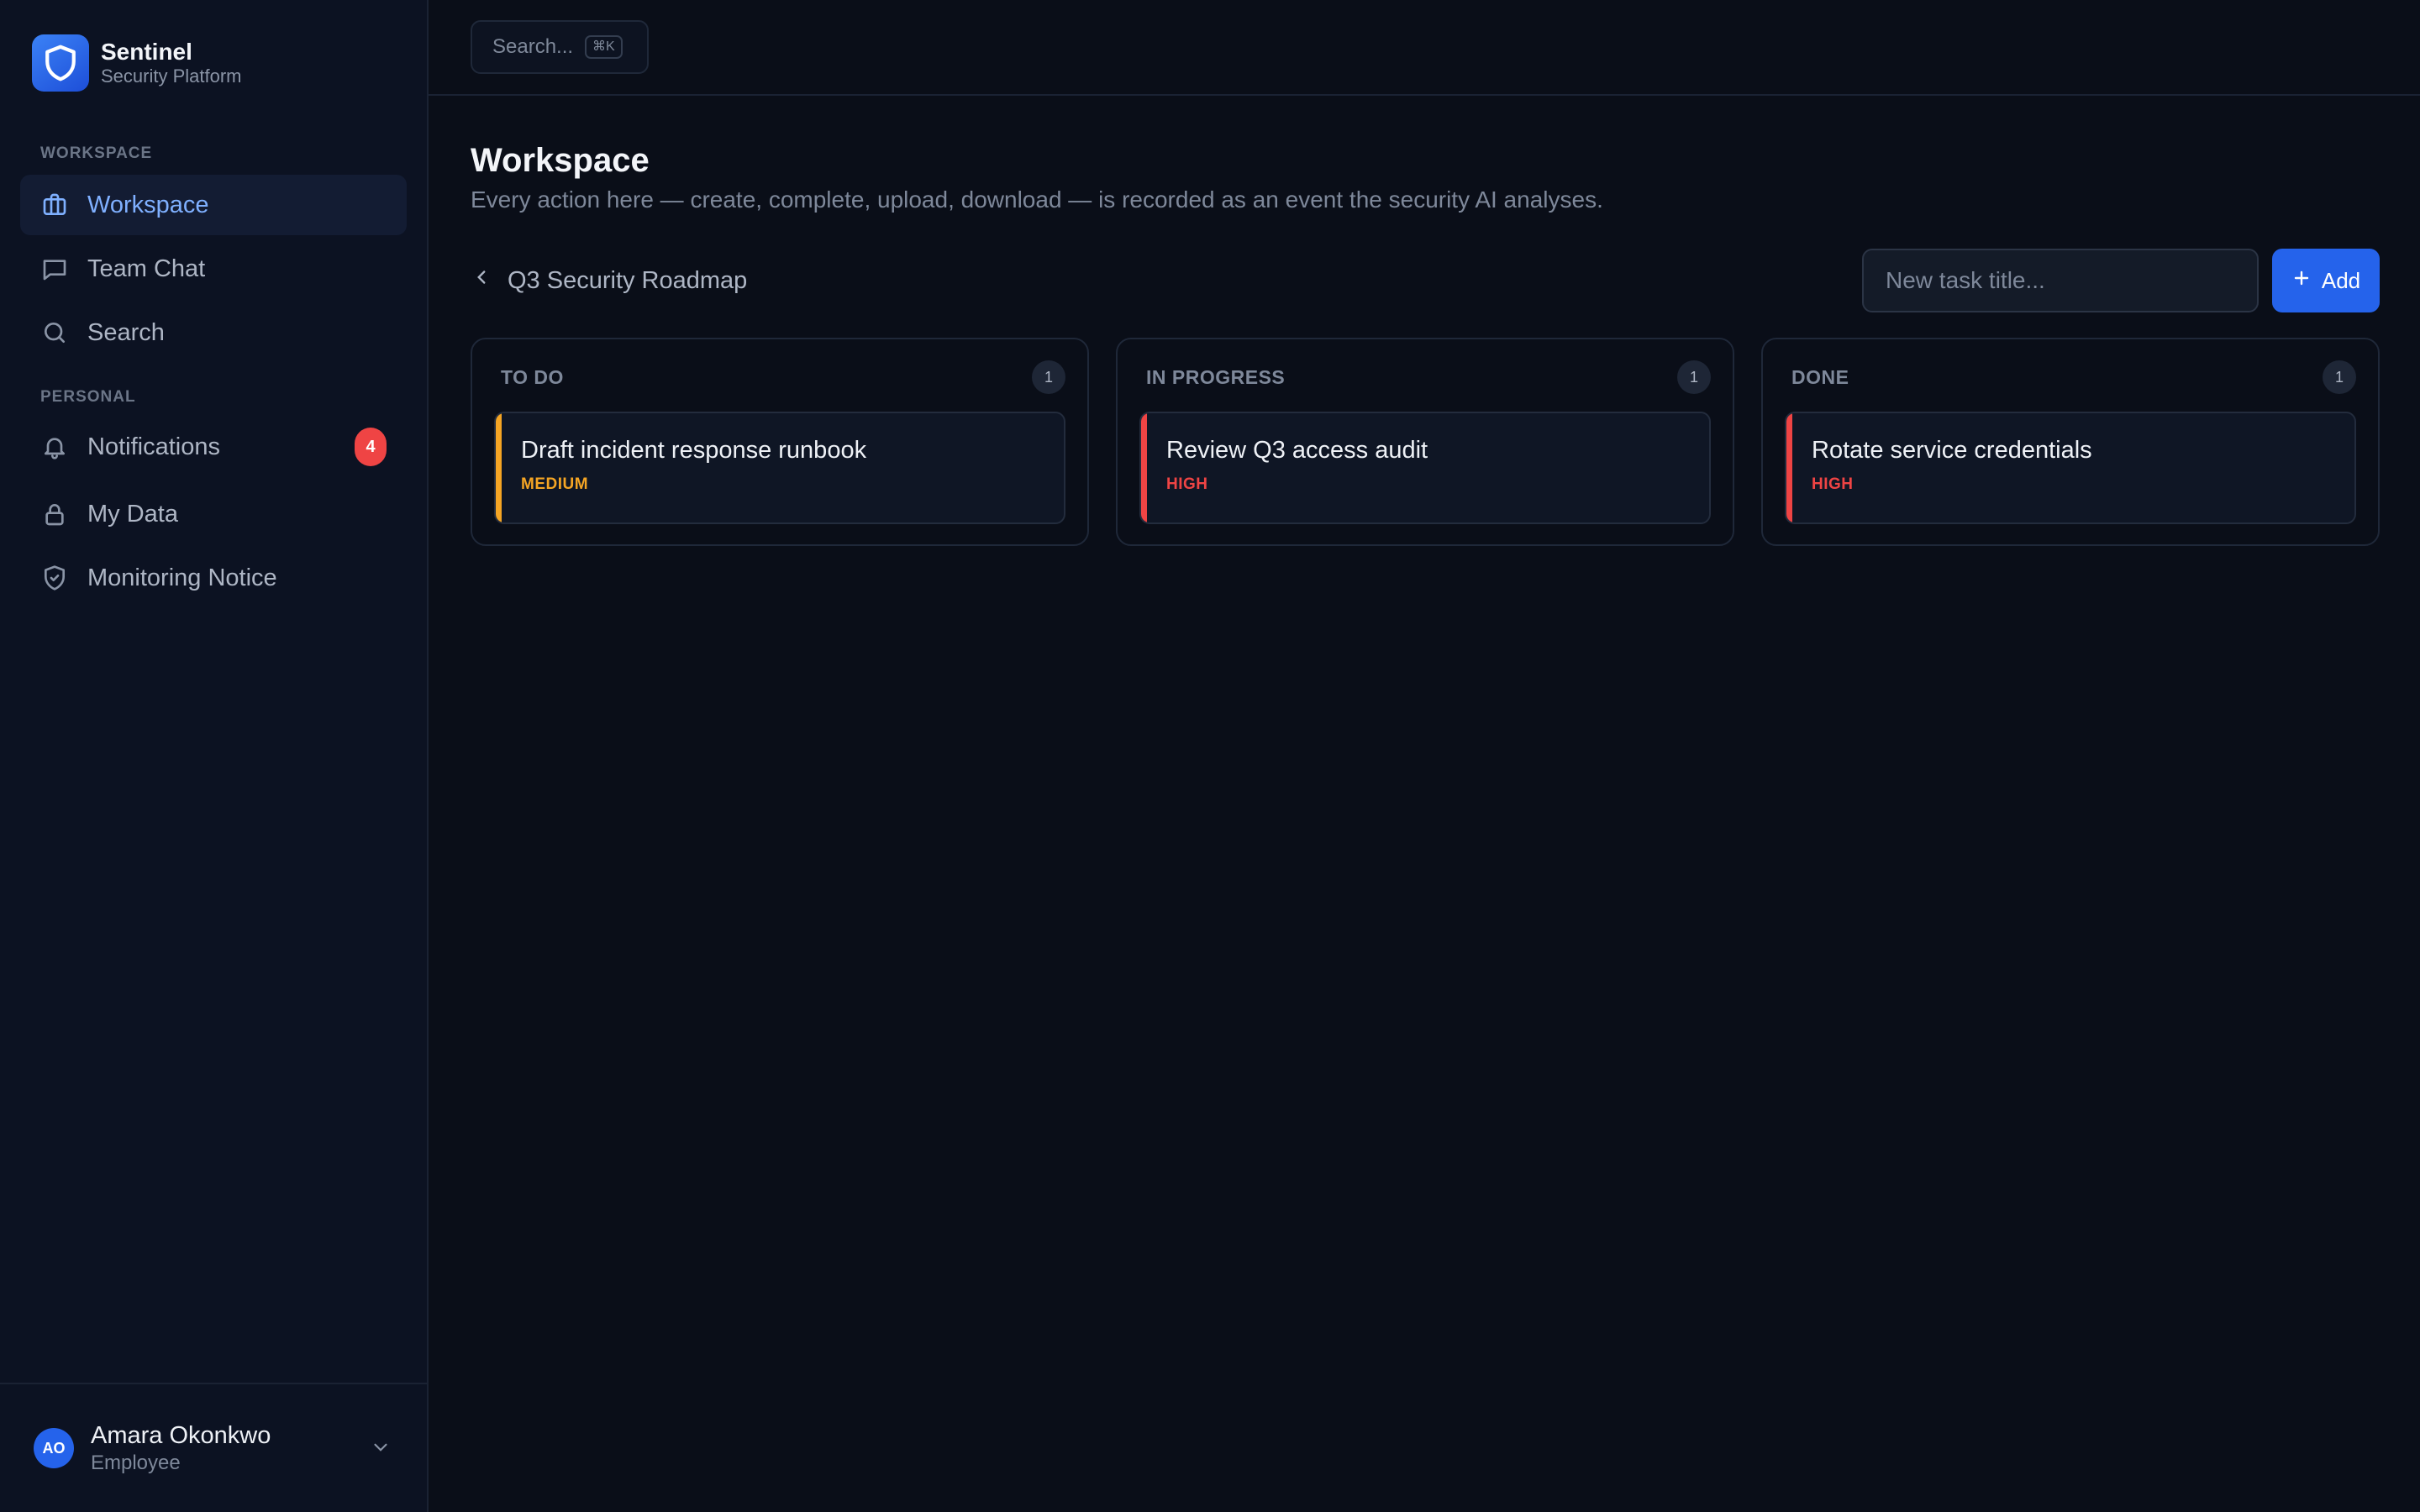 This screenshot has height=1512, width=2420. I want to click on new-task-input, so click(2060, 280).